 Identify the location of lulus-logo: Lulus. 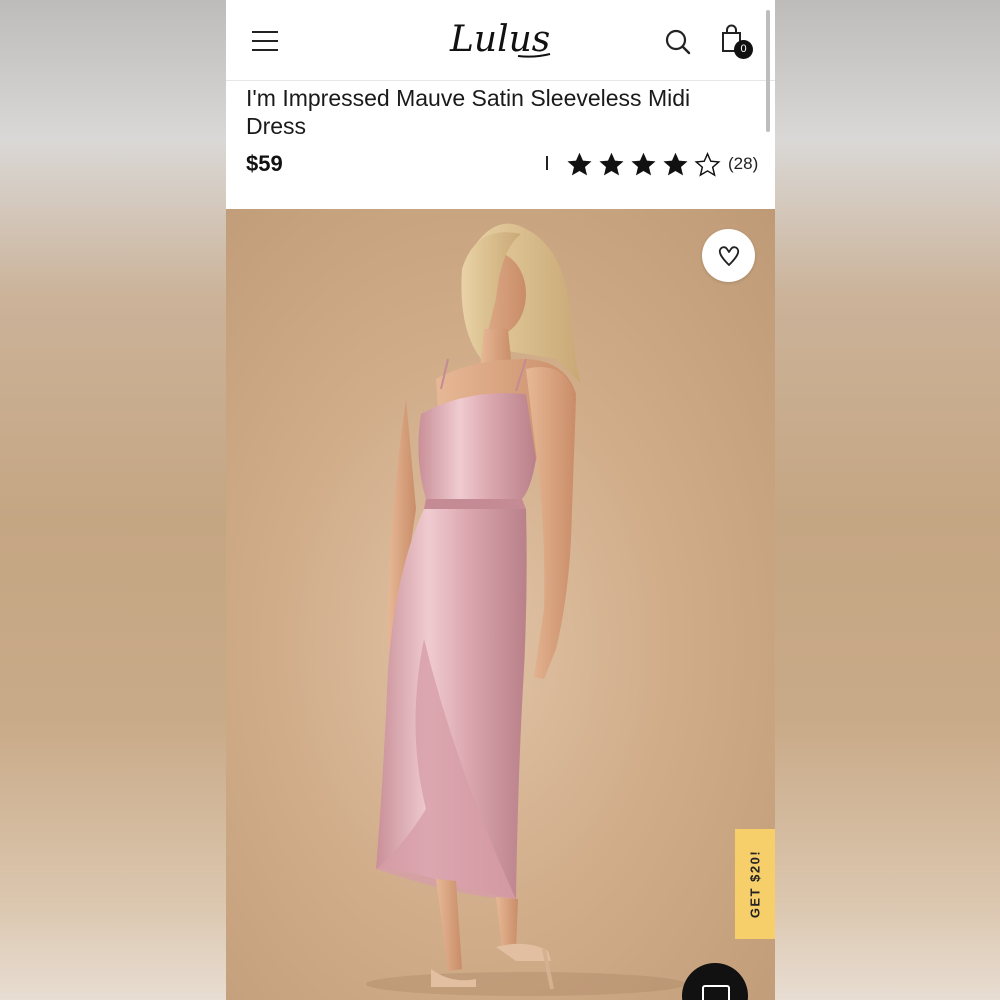
(500, 39).